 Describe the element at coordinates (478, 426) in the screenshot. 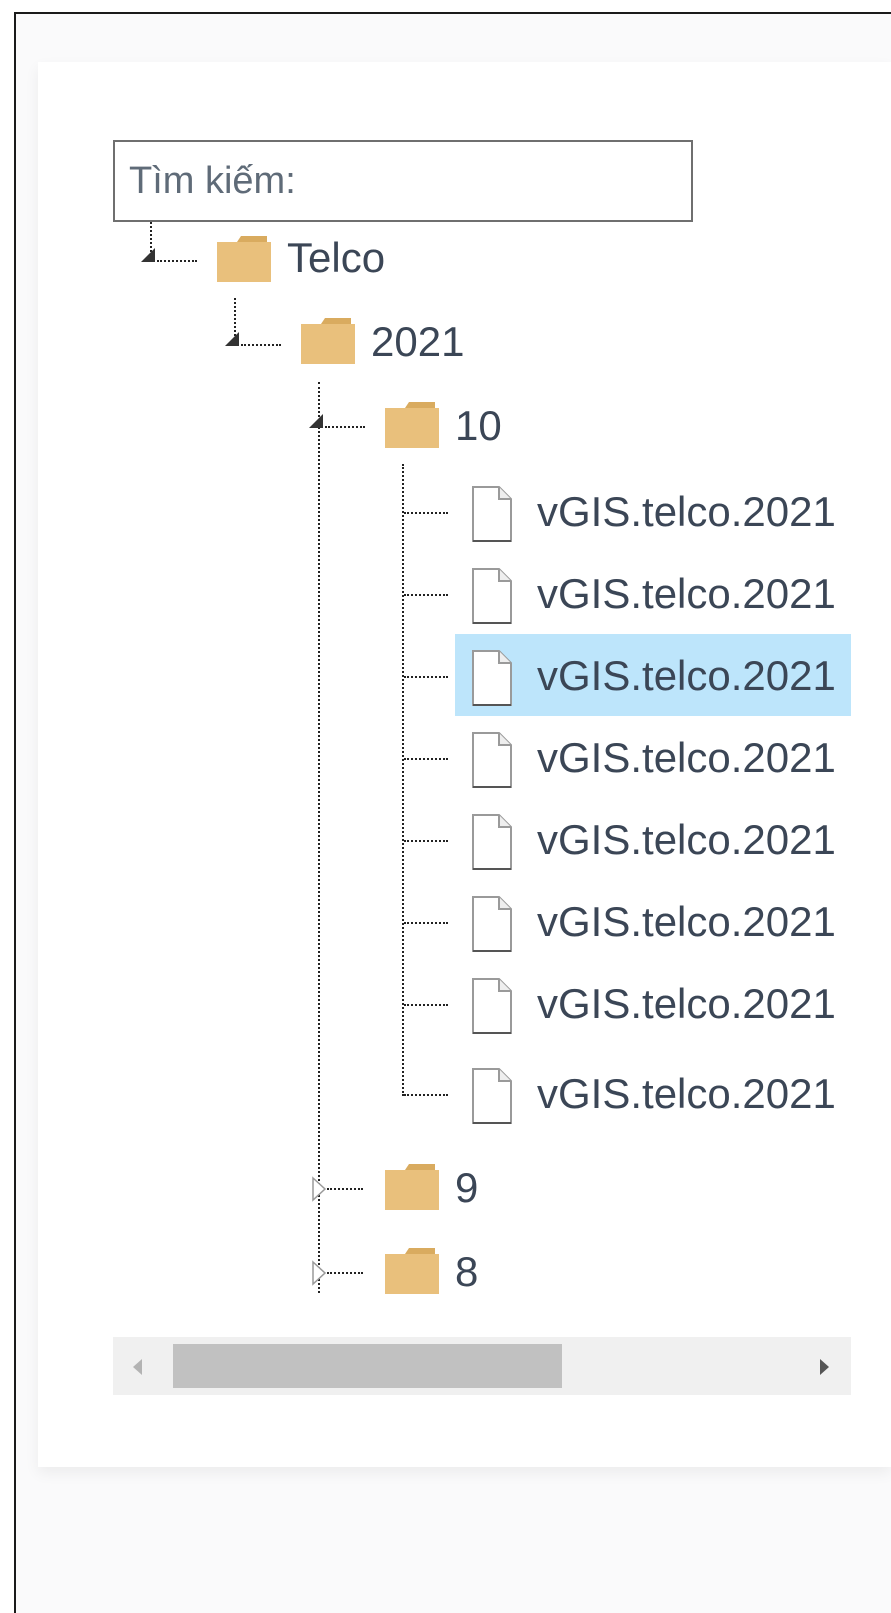

I see `tree-node-label: 10` at that location.